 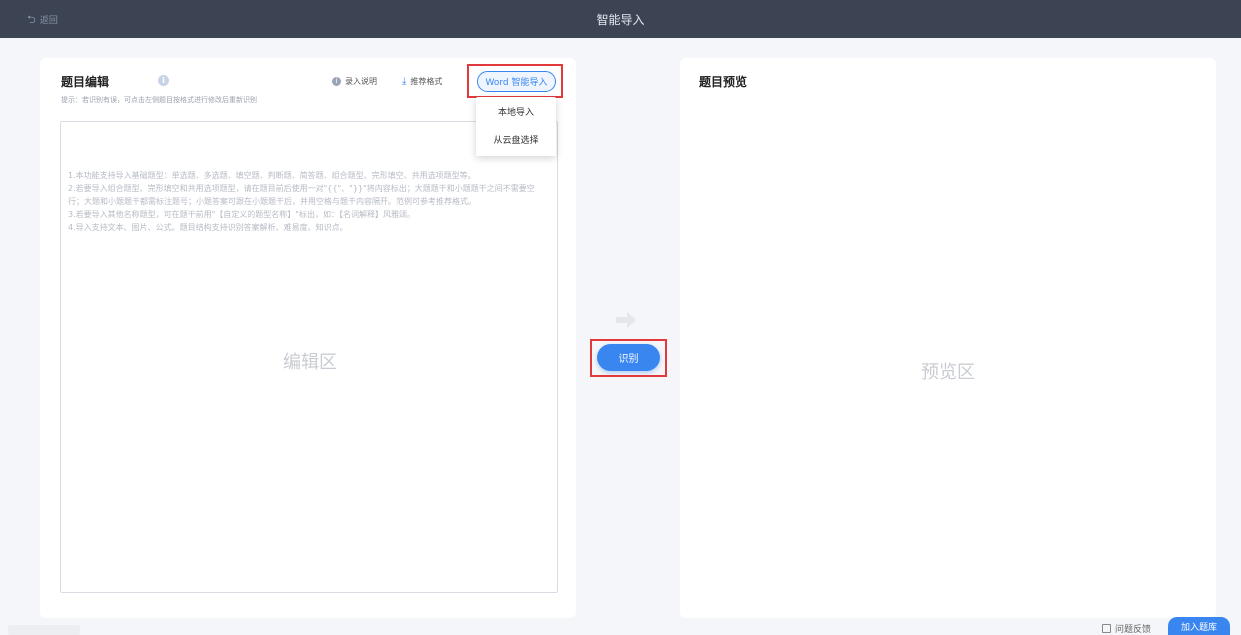 I want to click on page-title: 智能导入, so click(x=620, y=20).